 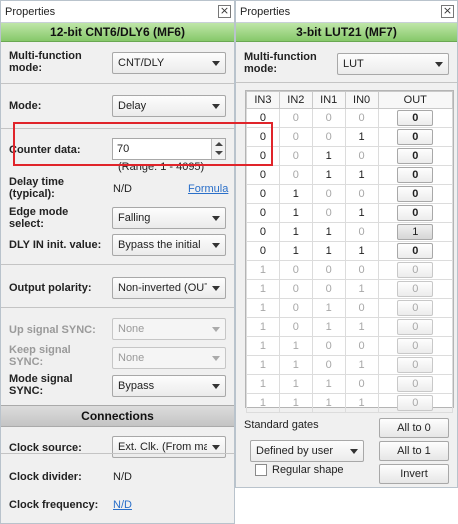 I want to click on counter-range-text: (Range: 1 - 4095), so click(x=161, y=167).